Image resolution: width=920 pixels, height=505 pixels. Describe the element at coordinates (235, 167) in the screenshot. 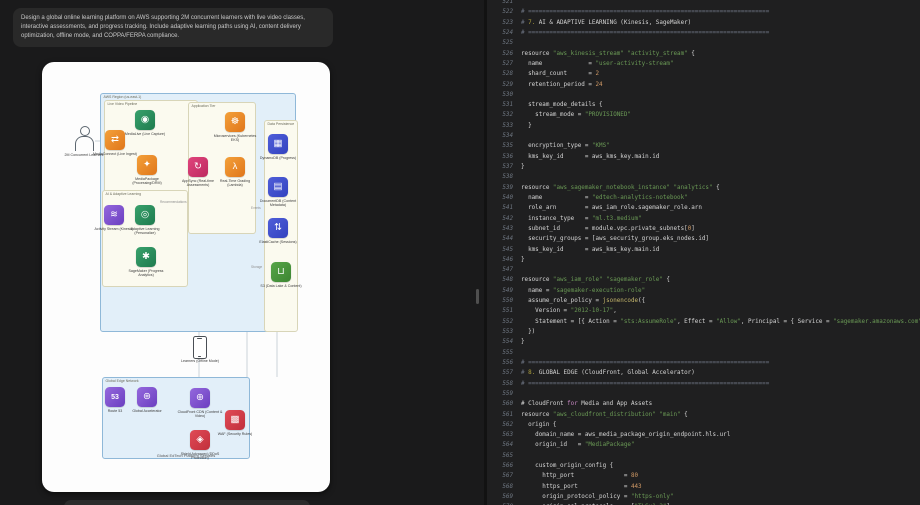

I see `lambda-glyph: λ` at that location.